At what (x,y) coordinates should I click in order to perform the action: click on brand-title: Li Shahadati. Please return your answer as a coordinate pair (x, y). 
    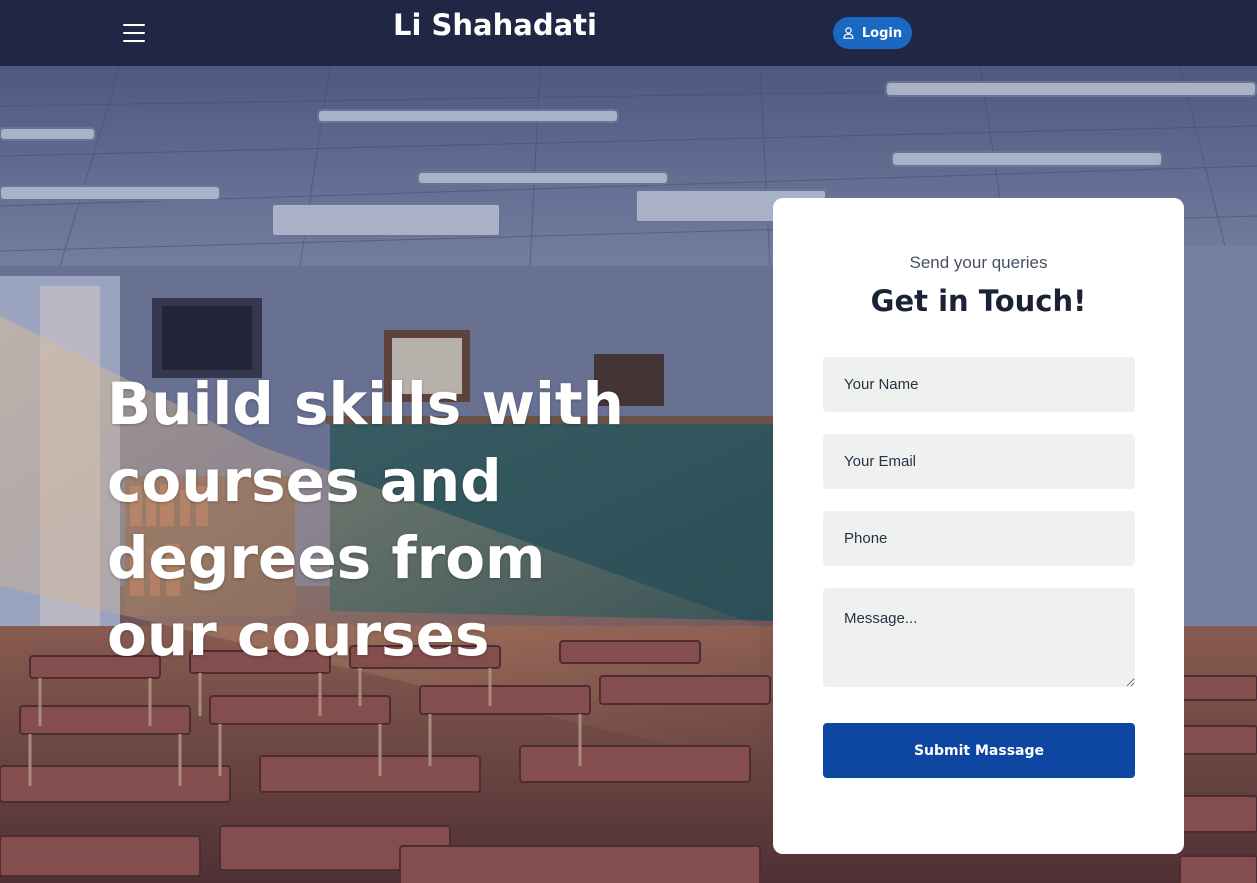
    Looking at the image, I should click on (495, 25).